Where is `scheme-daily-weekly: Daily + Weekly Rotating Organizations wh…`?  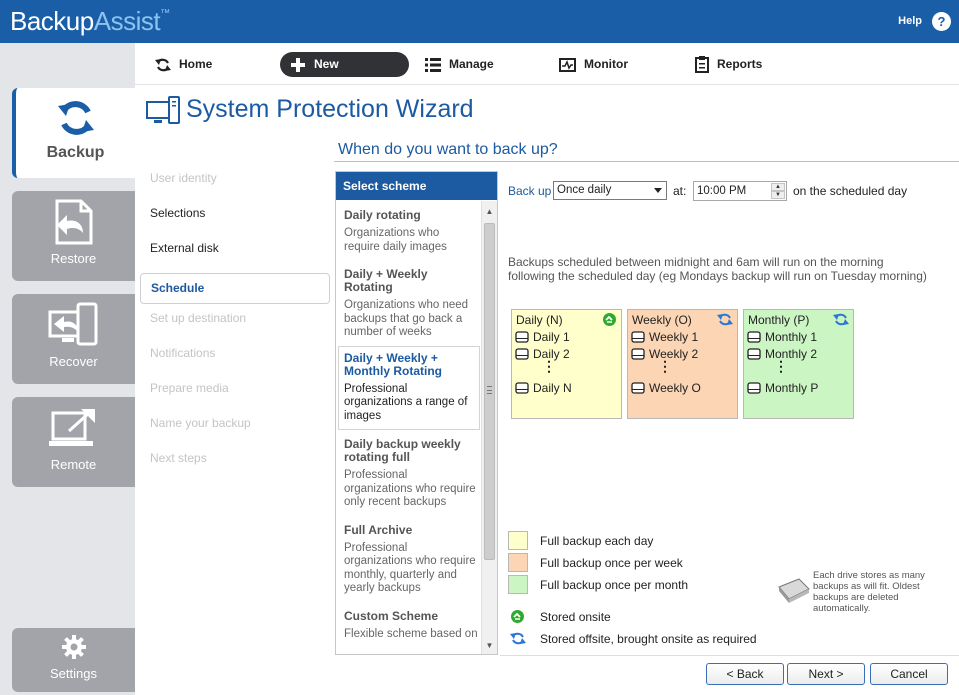
scheme-daily-weekly: Daily + Weekly Rotating Organizations wh… is located at coordinates (409, 303).